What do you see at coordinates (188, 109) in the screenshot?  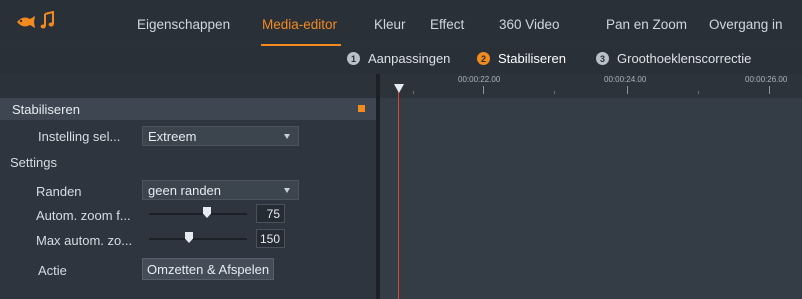 I see `section-header-stabiliseren: Stabiliseren` at bounding box center [188, 109].